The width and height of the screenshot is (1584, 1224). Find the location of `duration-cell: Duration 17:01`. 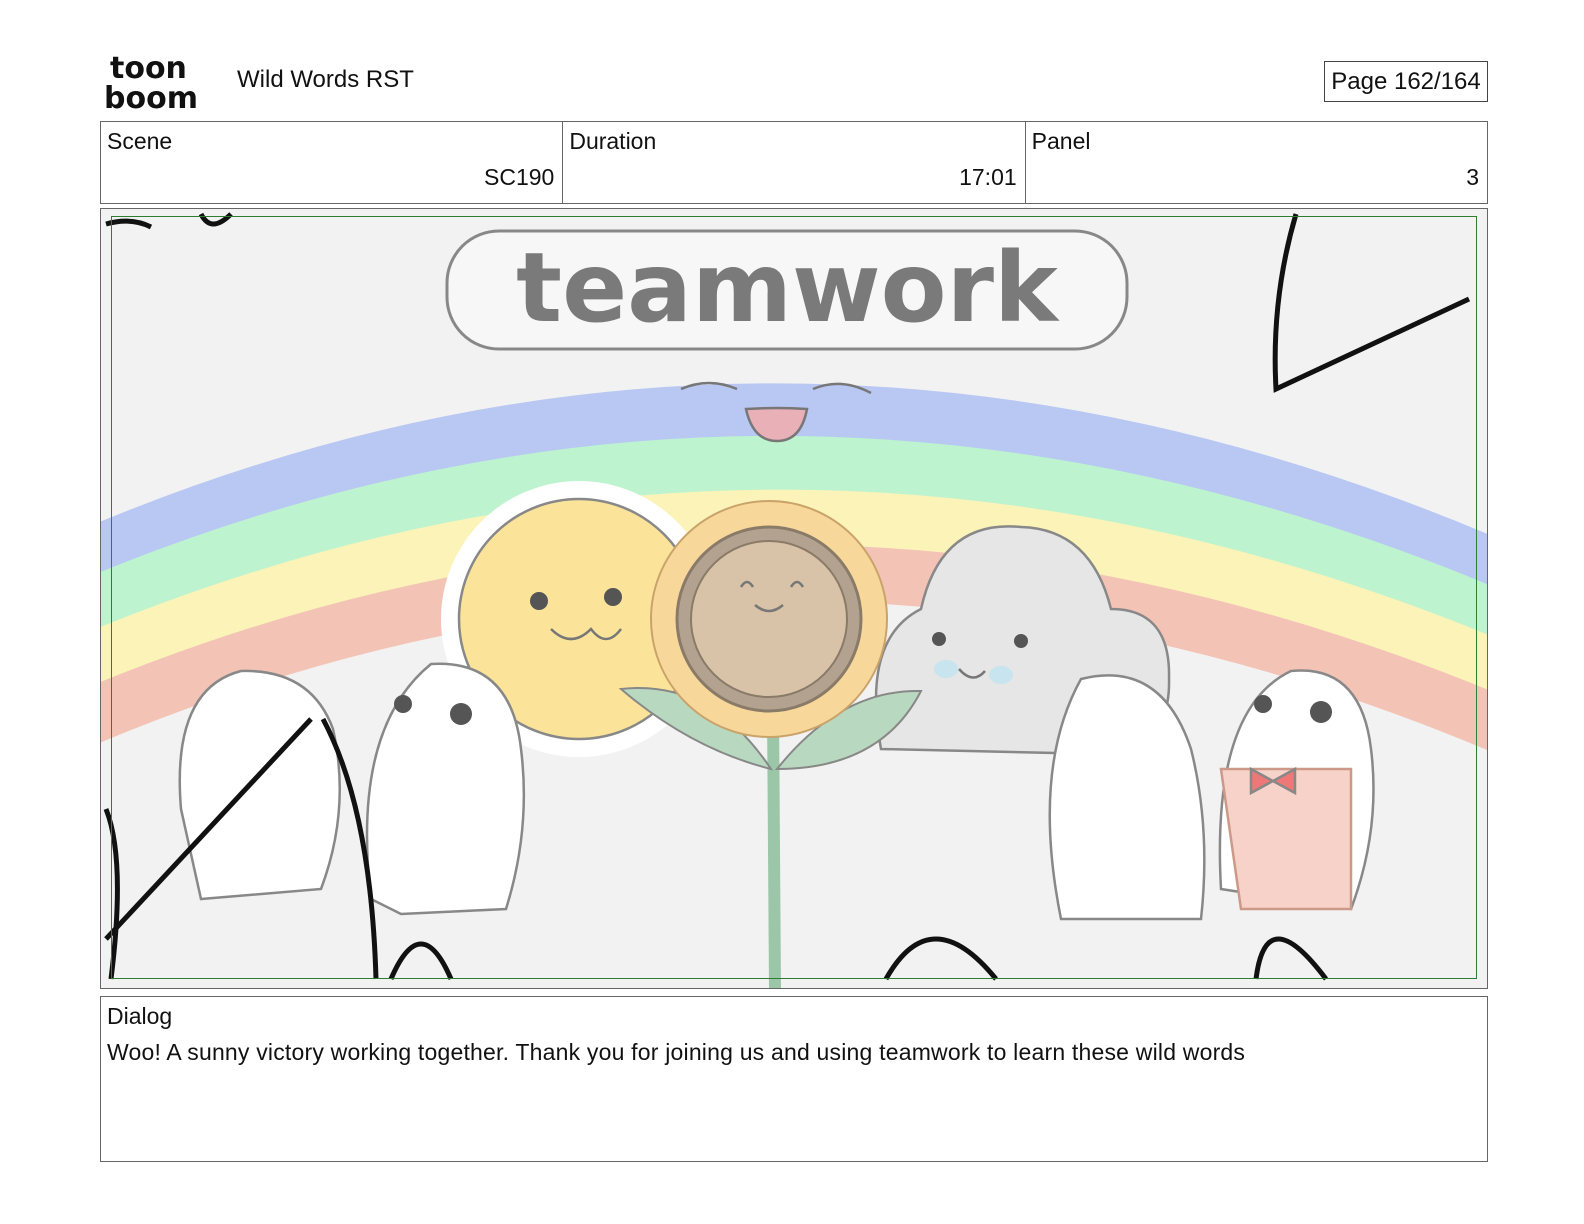

duration-cell: Duration 17:01 is located at coordinates (794, 162).